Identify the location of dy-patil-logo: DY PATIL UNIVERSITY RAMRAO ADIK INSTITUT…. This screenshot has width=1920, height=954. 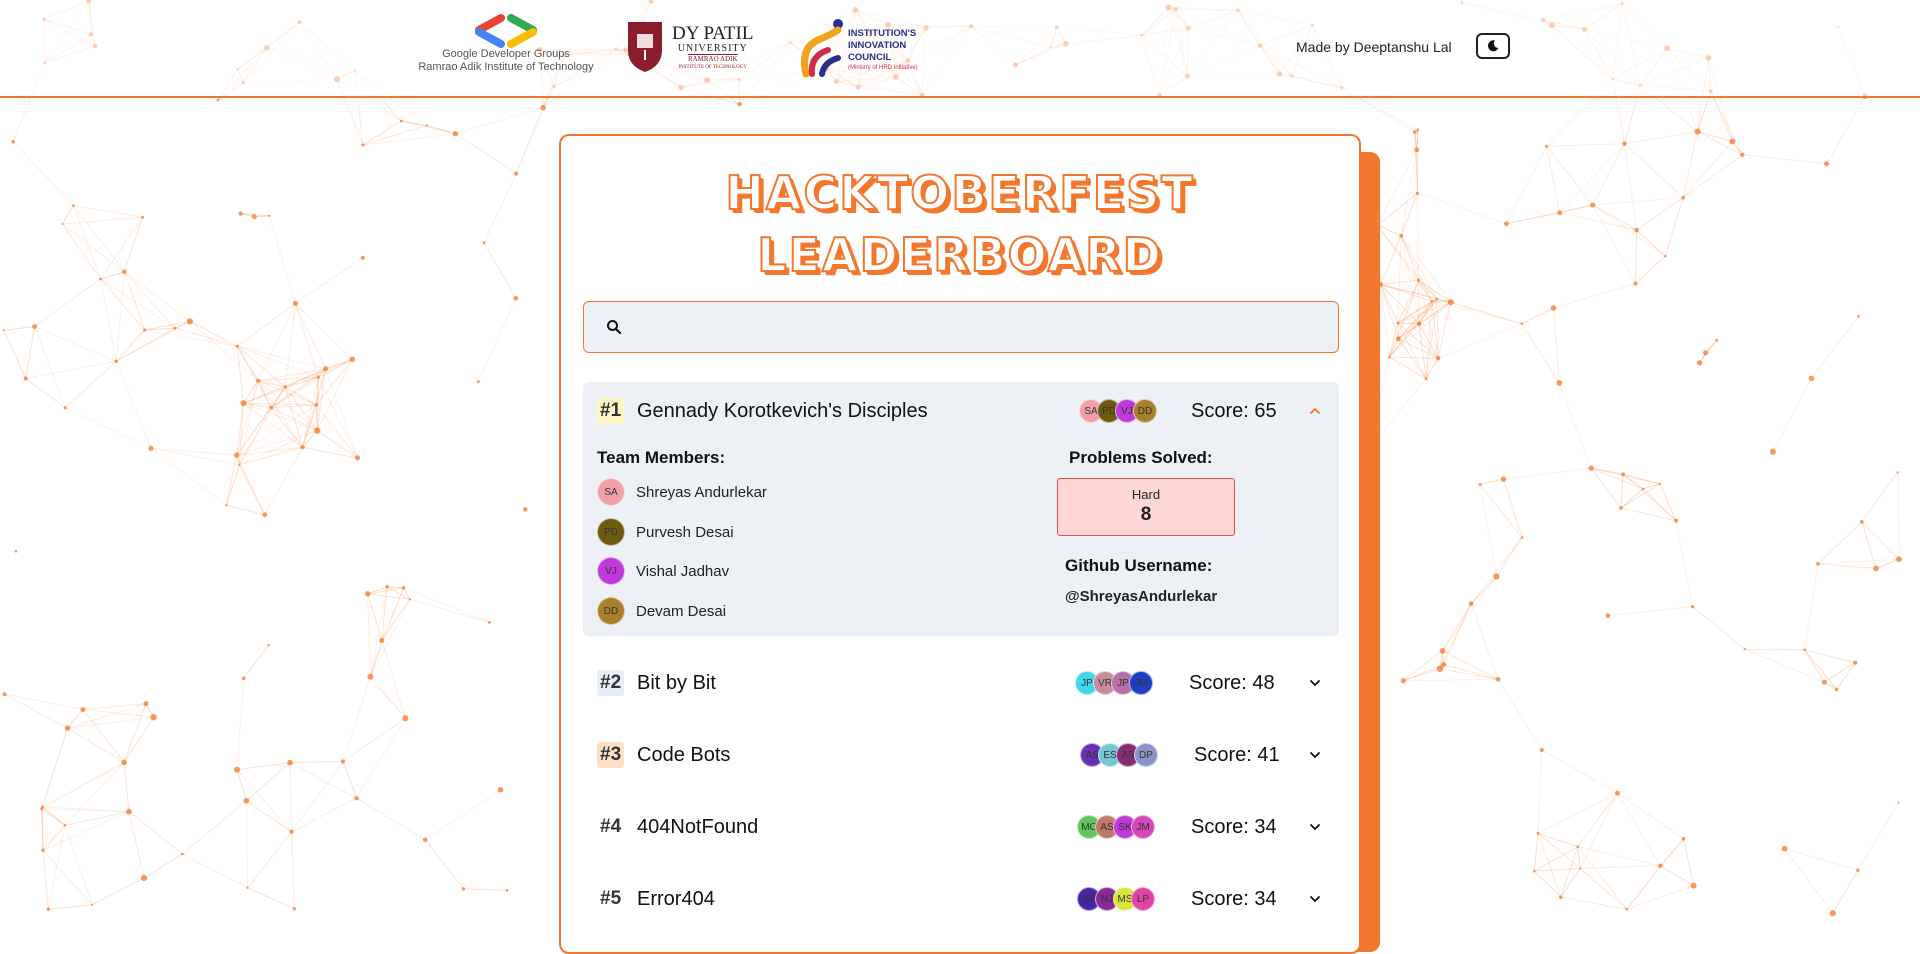
(694, 47).